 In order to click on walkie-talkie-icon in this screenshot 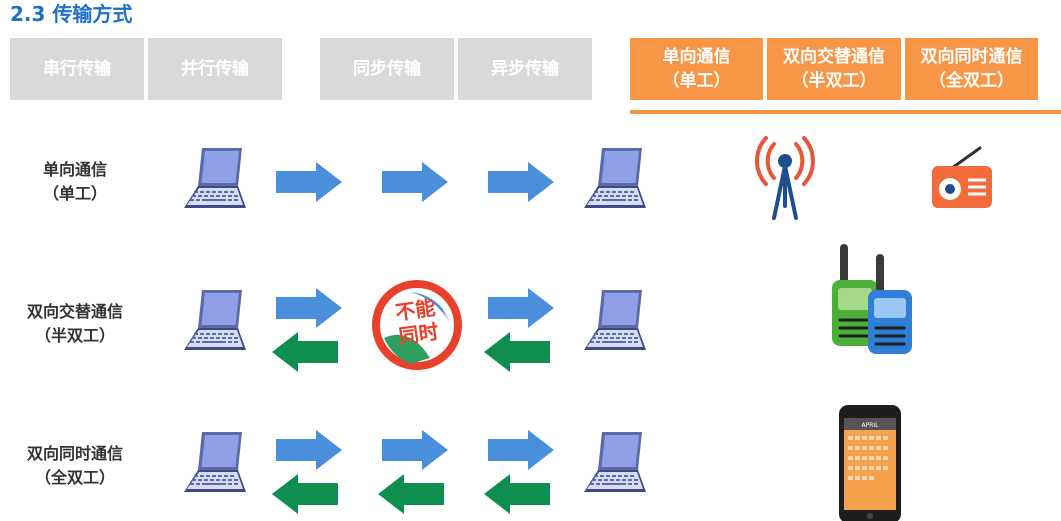, I will do `click(872, 299)`.